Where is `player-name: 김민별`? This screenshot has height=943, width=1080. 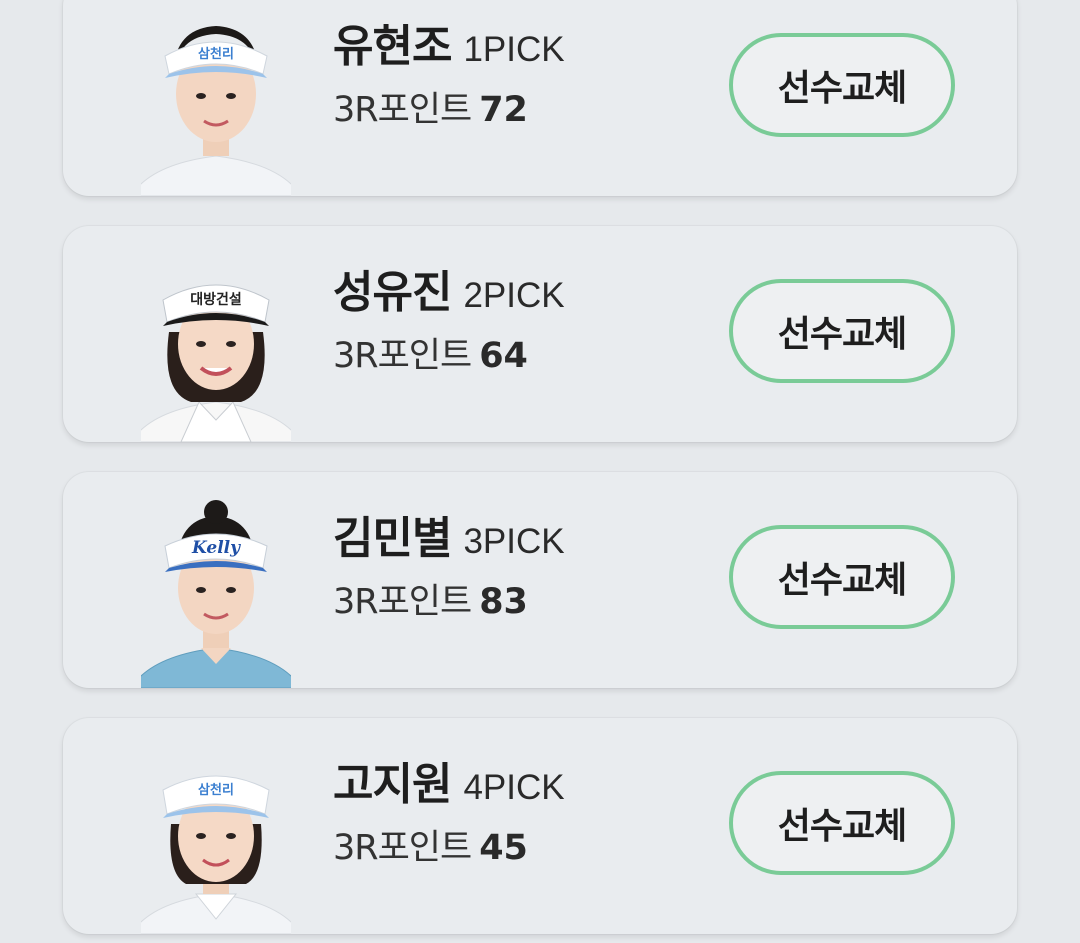
player-name: 김민별 is located at coordinates (392, 538).